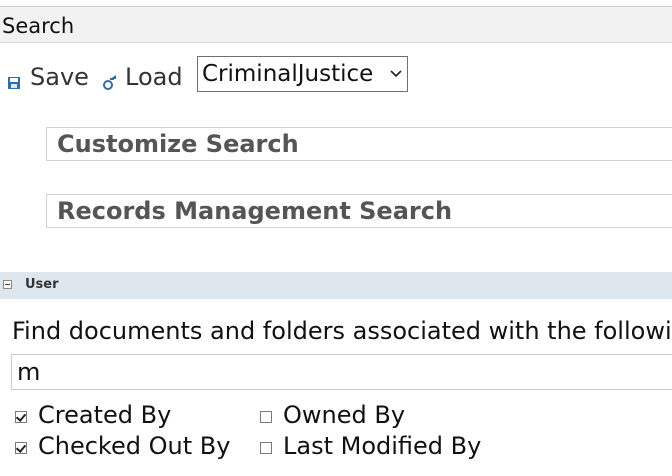 Image resolution: width=672 pixels, height=476 pixels. I want to click on save-icon, so click(14, 83).